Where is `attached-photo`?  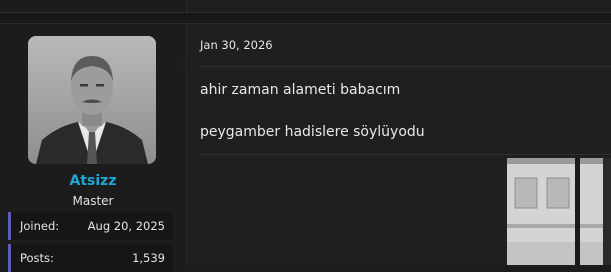
attached-photo is located at coordinates (559, 211).